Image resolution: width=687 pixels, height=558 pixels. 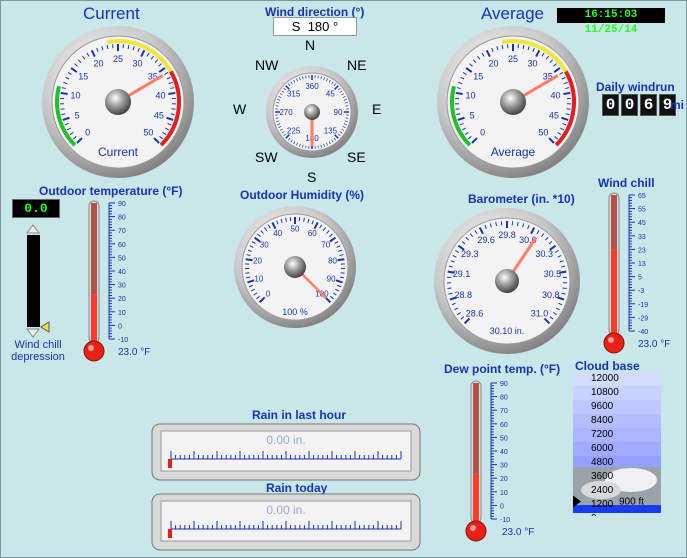 I want to click on outdoor-temp-mercury, so click(x=94, y=319).